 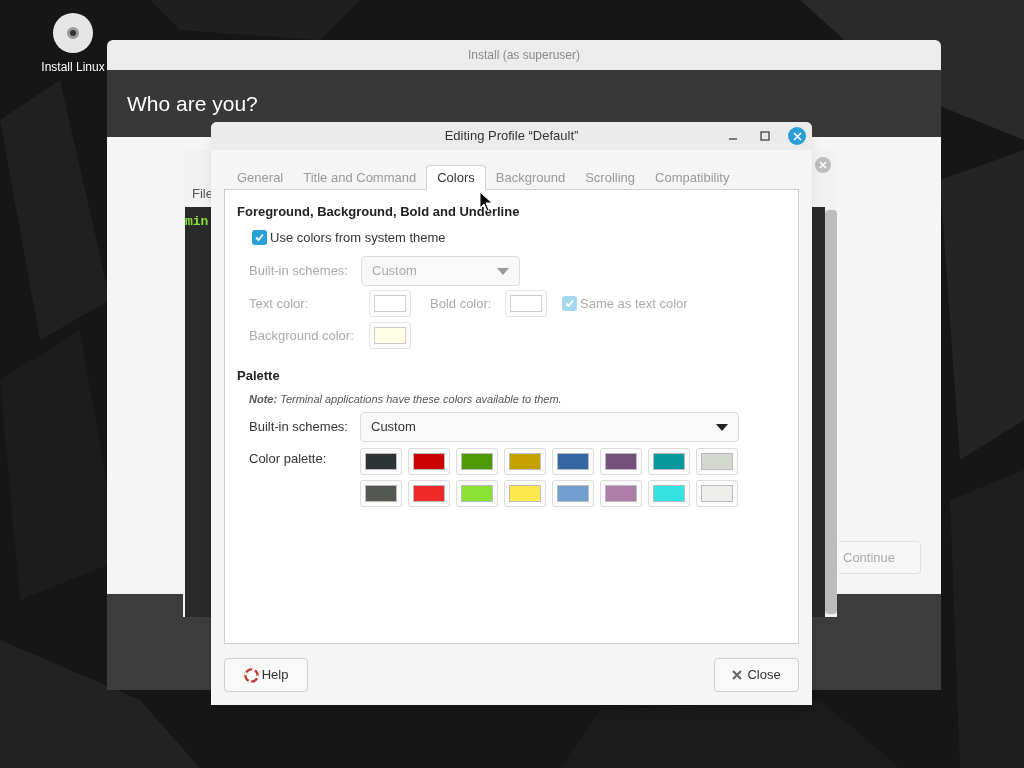 What do you see at coordinates (288, 459) in the screenshot?
I see `field-label: Color palette:` at bounding box center [288, 459].